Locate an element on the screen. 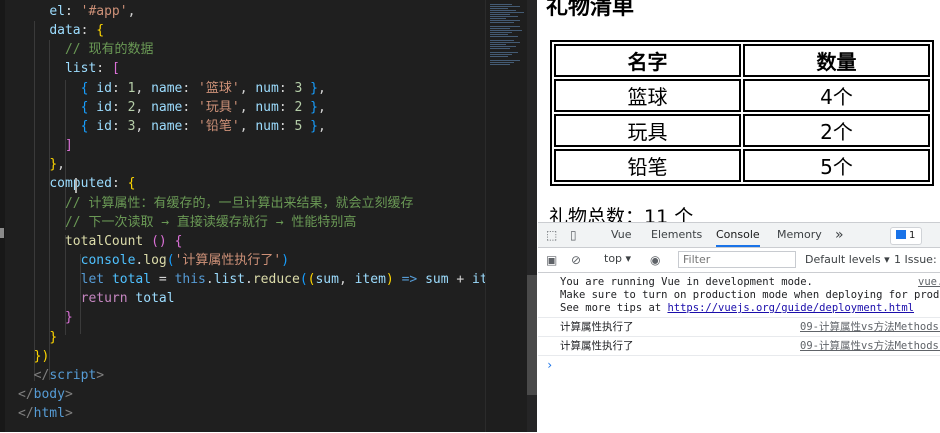  tab-memory: Memory is located at coordinates (799, 235).